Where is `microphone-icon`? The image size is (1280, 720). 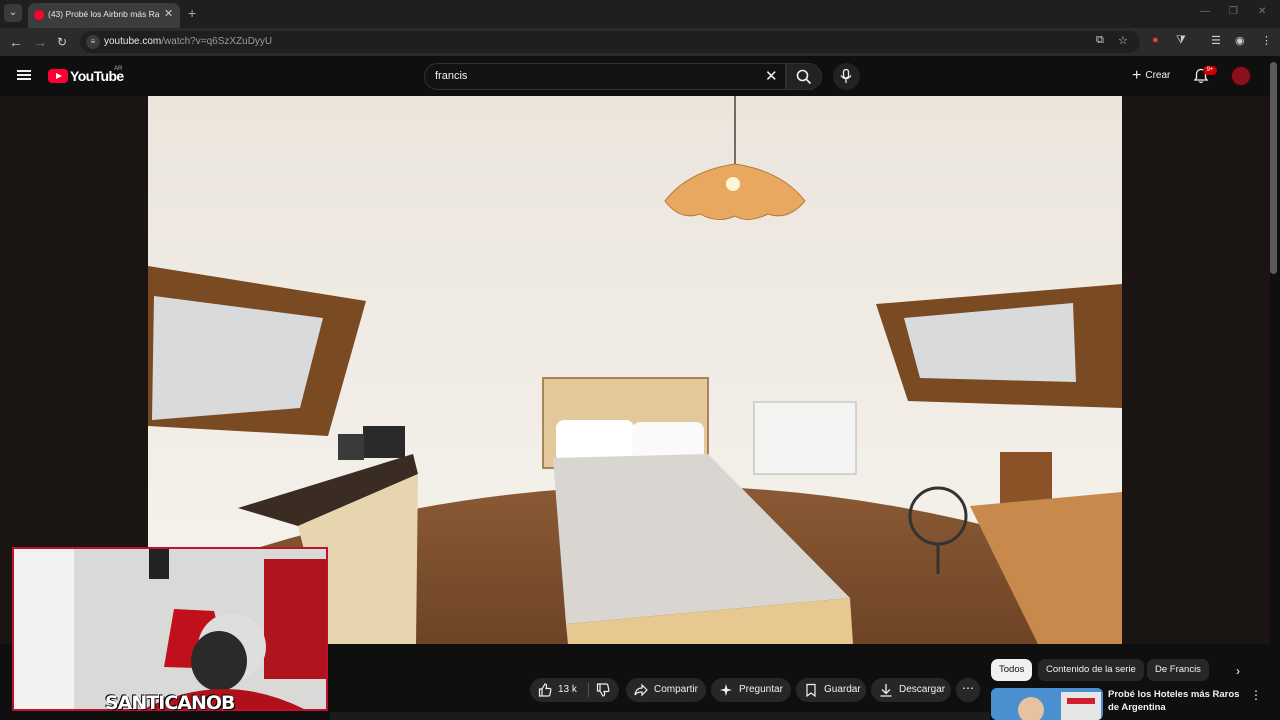 microphone-icon is located at coordinates (846, 76).